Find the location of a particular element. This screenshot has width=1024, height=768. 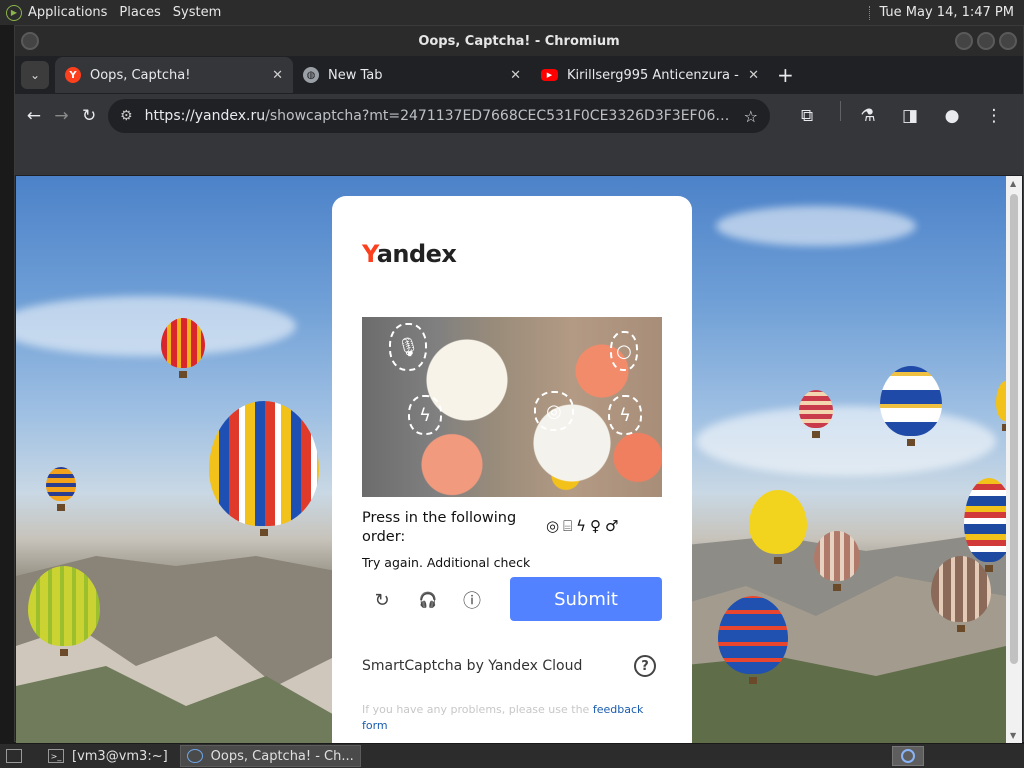

toolbar-divider is located at coordinates (841, 111).